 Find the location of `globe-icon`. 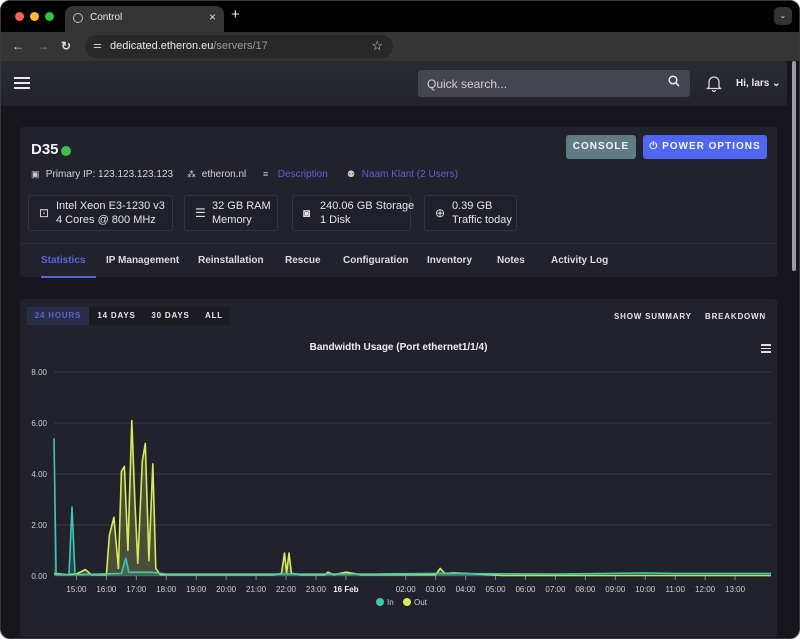

globe-icon is located at coordinates (78, 18).